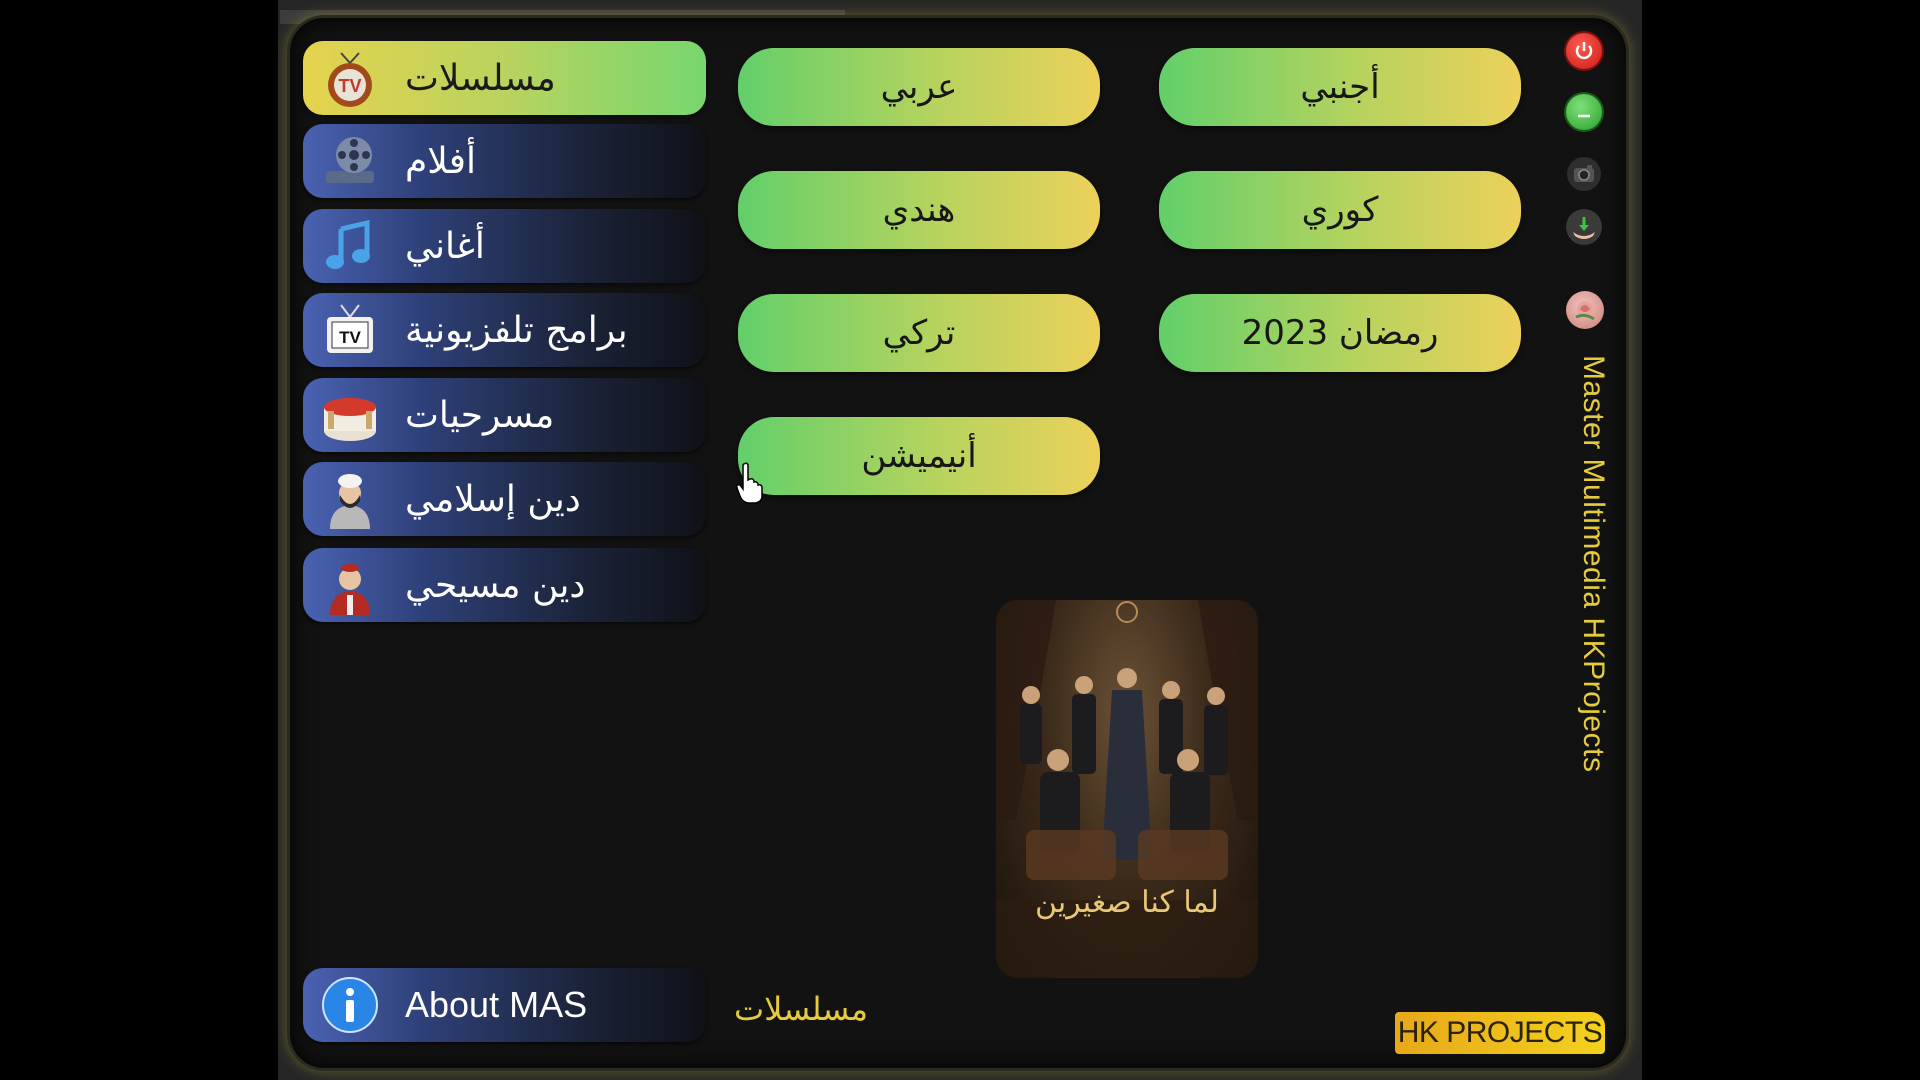 The width and height of the screenshot is (1920, 1080). What do you see at coordinates (919, 333) in the screenshot?
I see `category-turkish-button: تركي` at bounding box center [919, 333].